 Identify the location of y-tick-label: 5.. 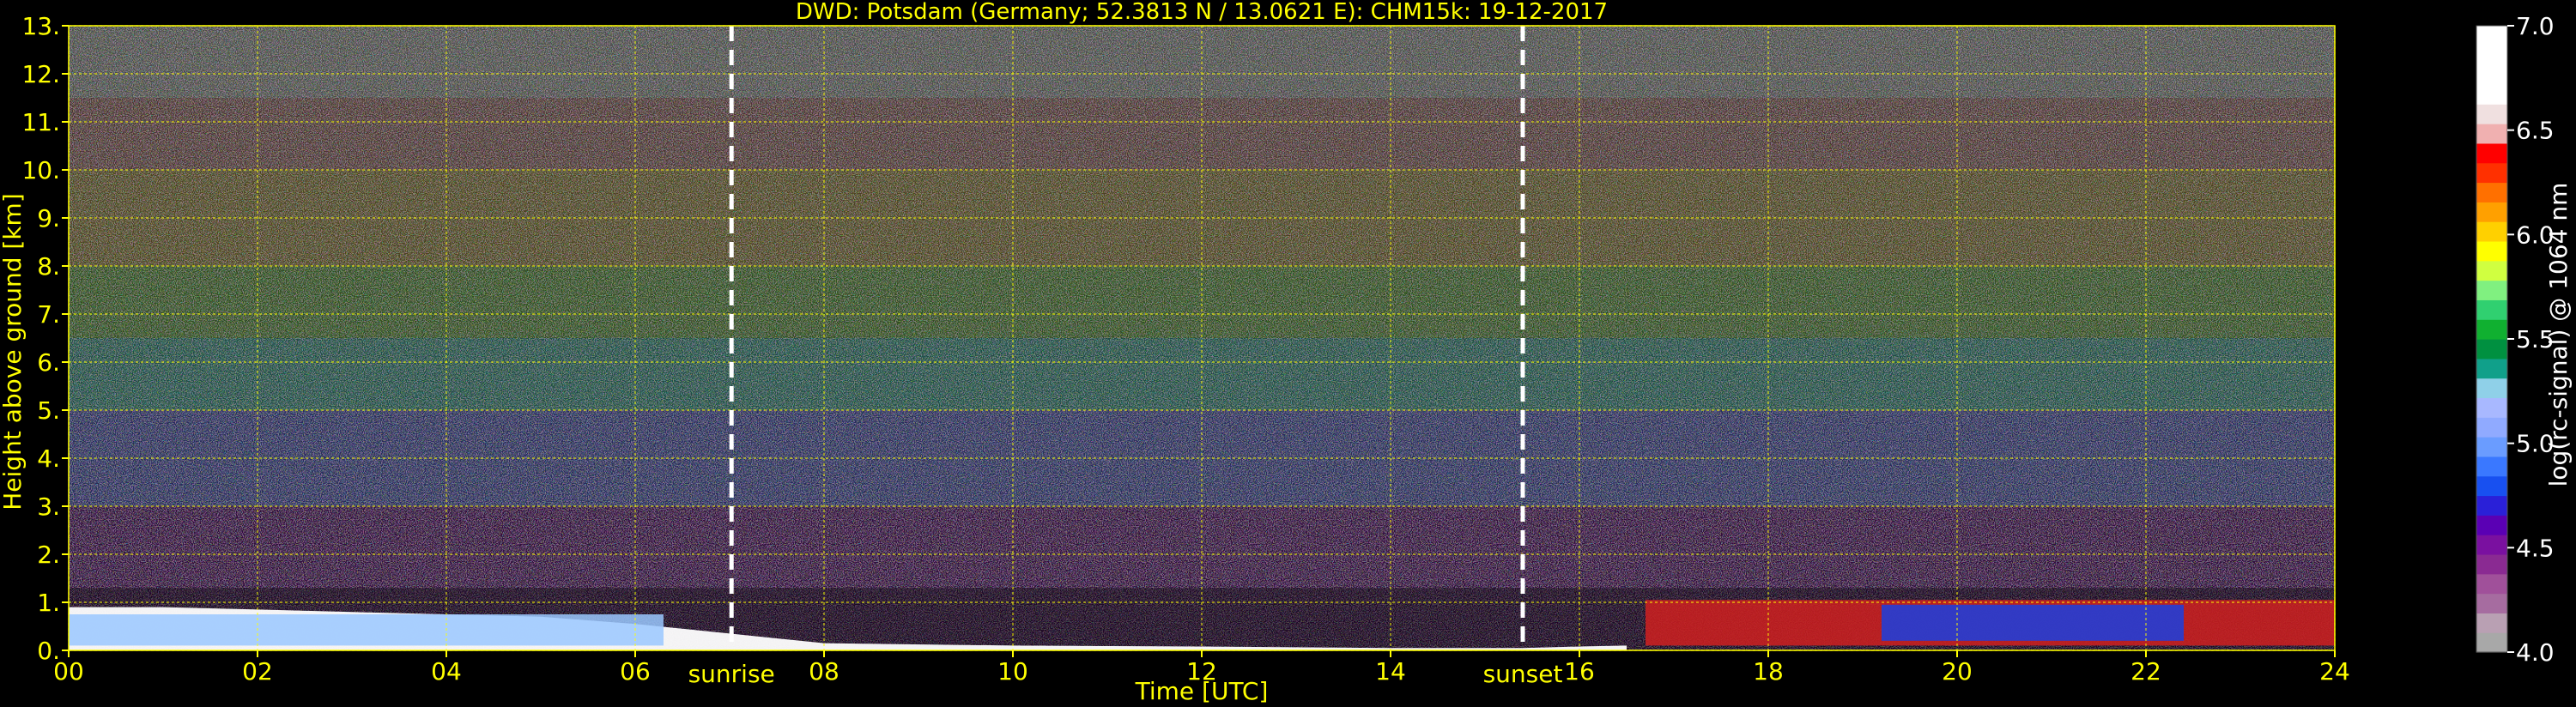
(48, 411).